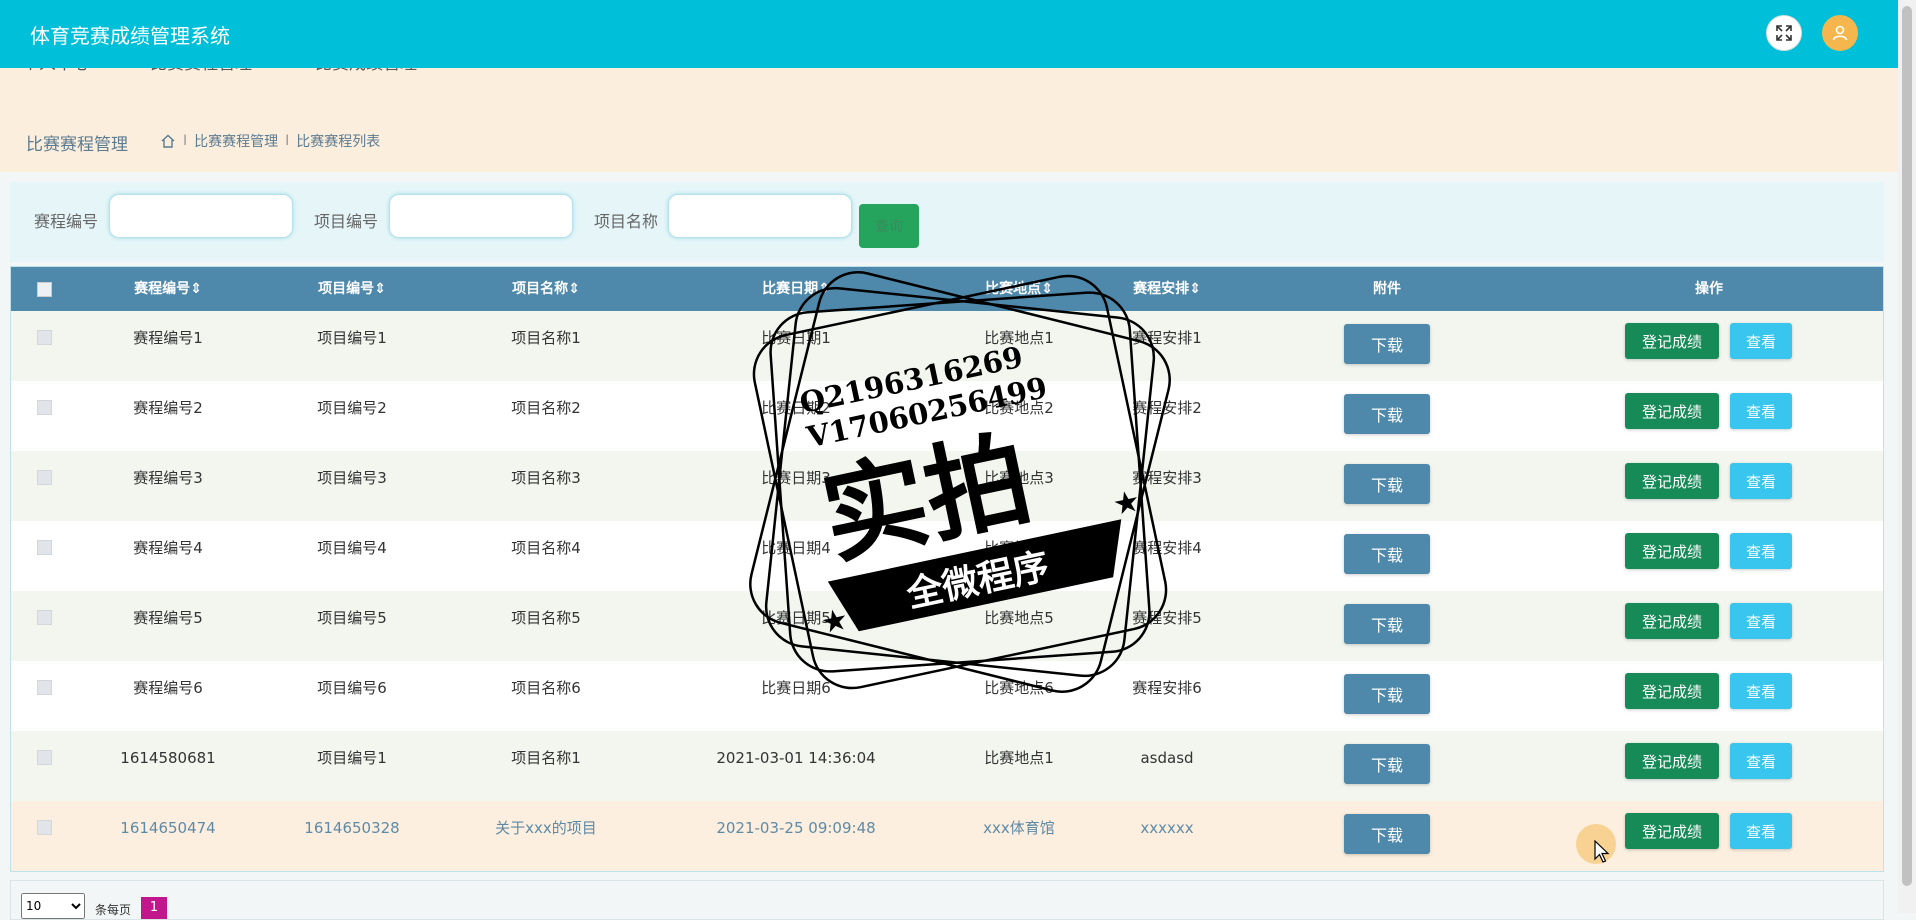  What do you see at coordinates (1019, 338) in the screenshot?
I see `cell-c5: 比赛地点1` at bounding box center [1019, 338].